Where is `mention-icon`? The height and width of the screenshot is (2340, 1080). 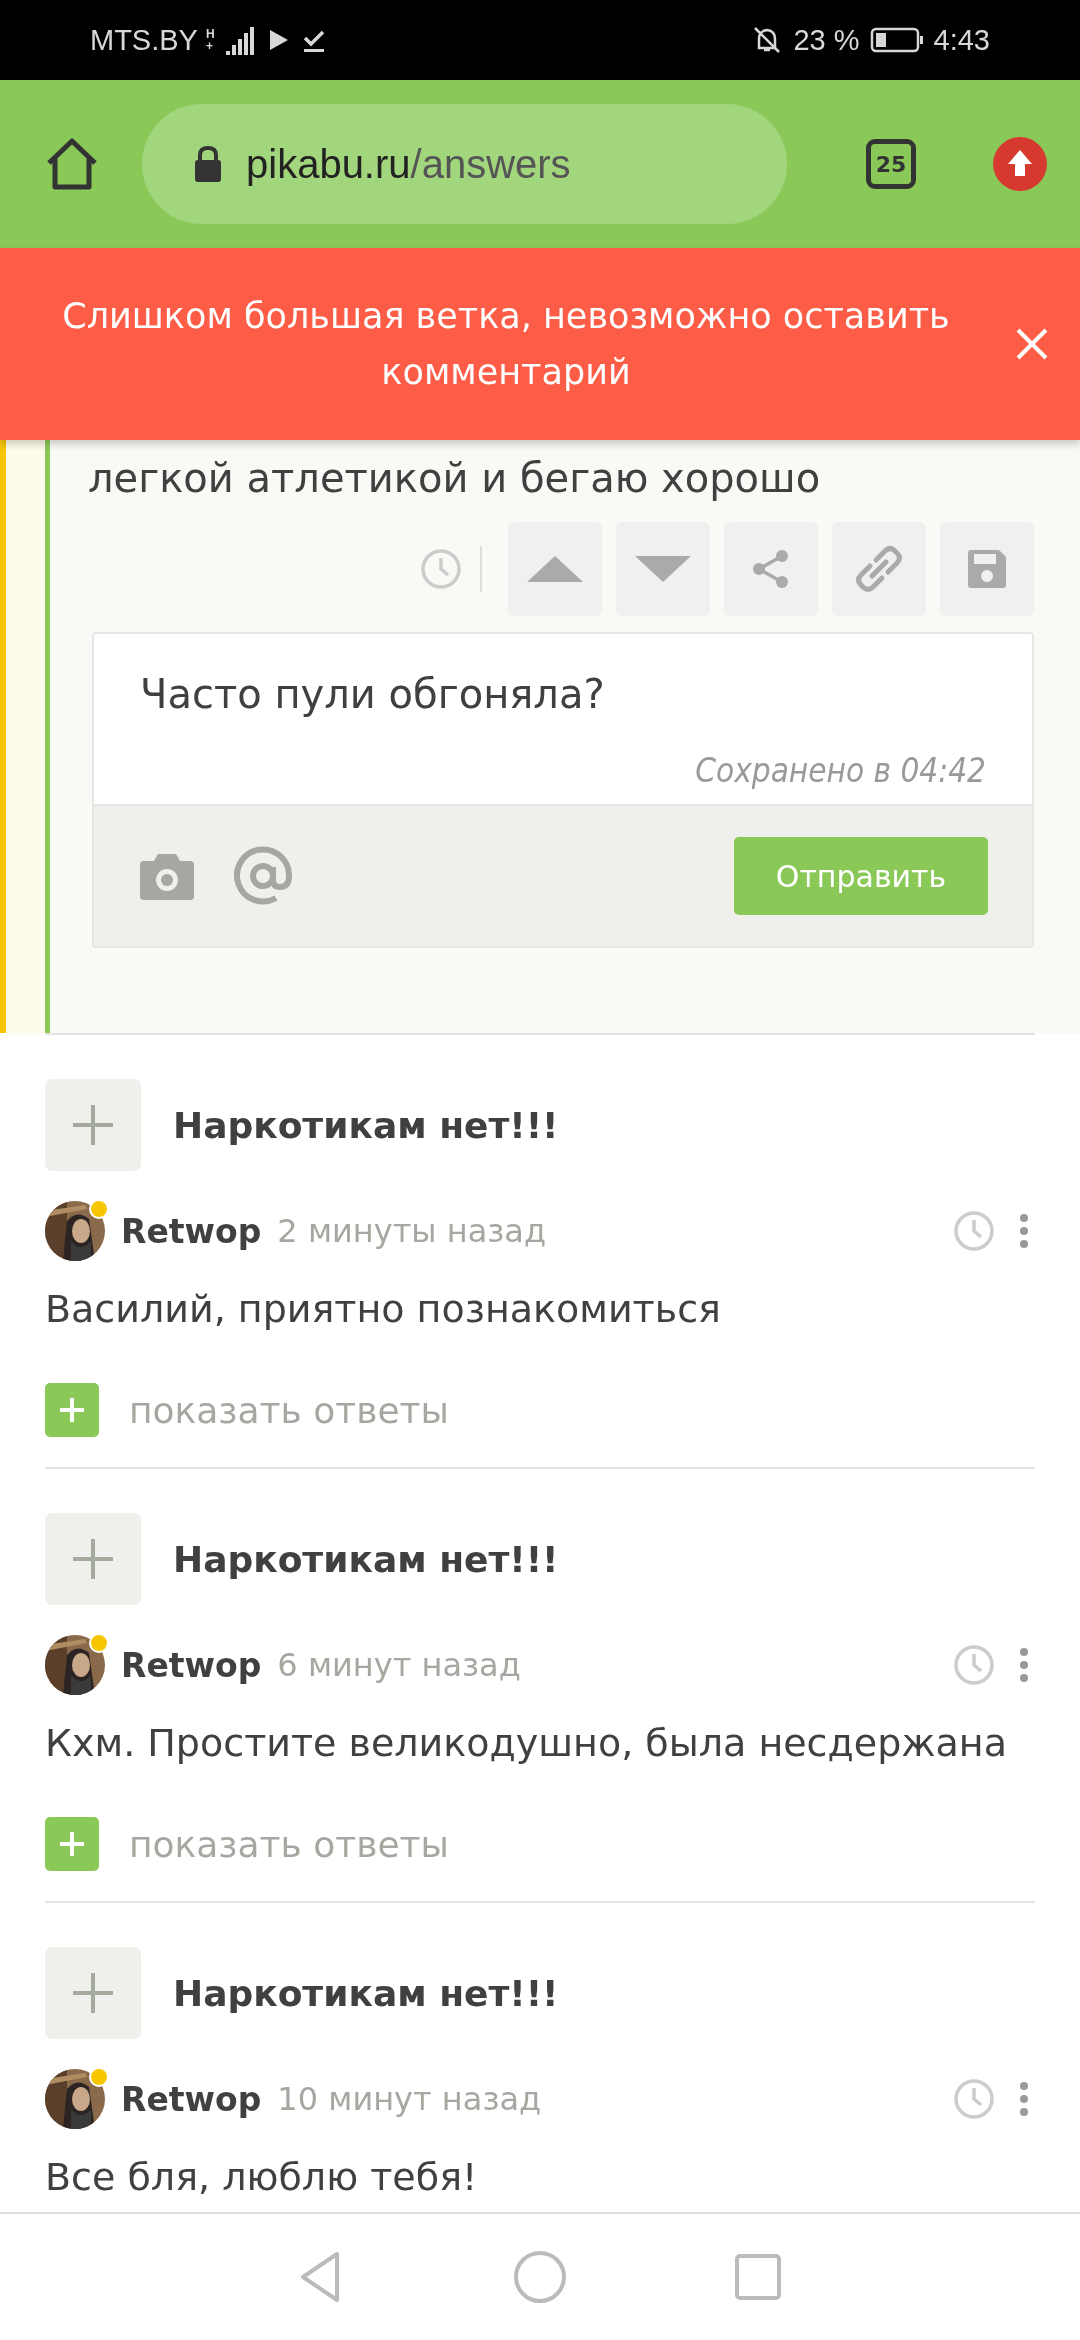 mention-icon is located at coordinates (263, 876).